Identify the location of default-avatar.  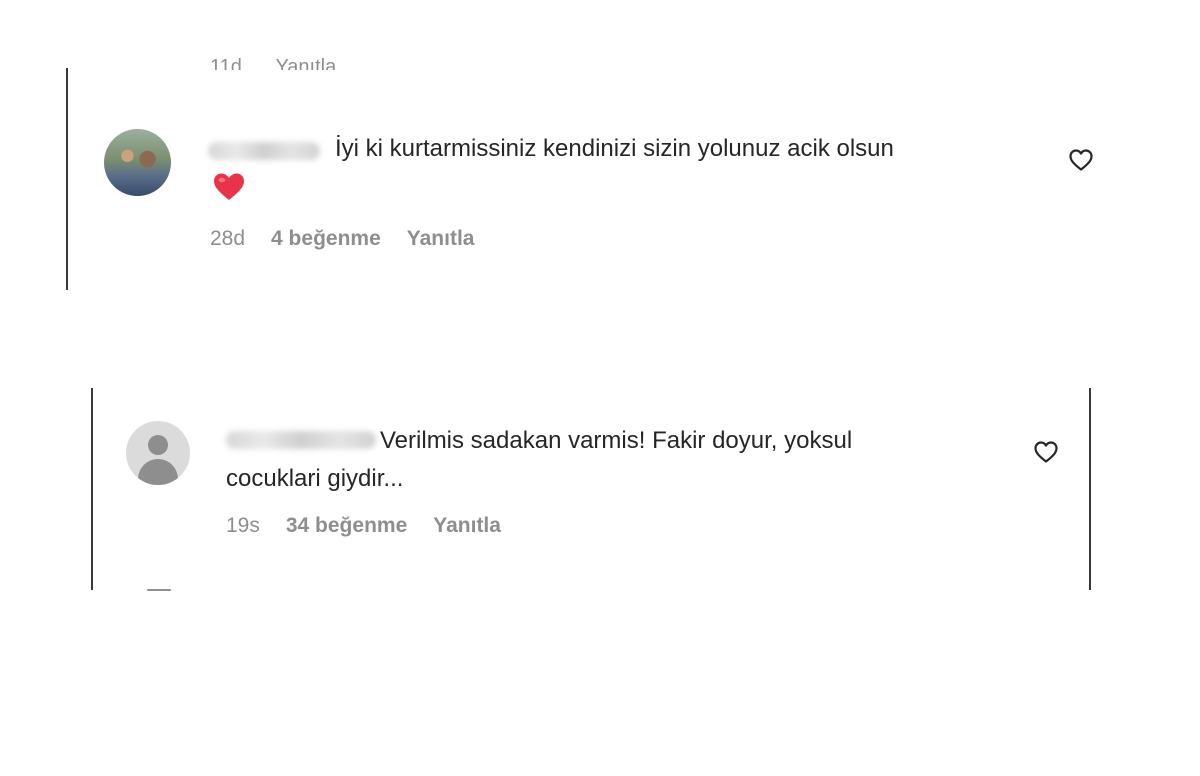
(158, 453).